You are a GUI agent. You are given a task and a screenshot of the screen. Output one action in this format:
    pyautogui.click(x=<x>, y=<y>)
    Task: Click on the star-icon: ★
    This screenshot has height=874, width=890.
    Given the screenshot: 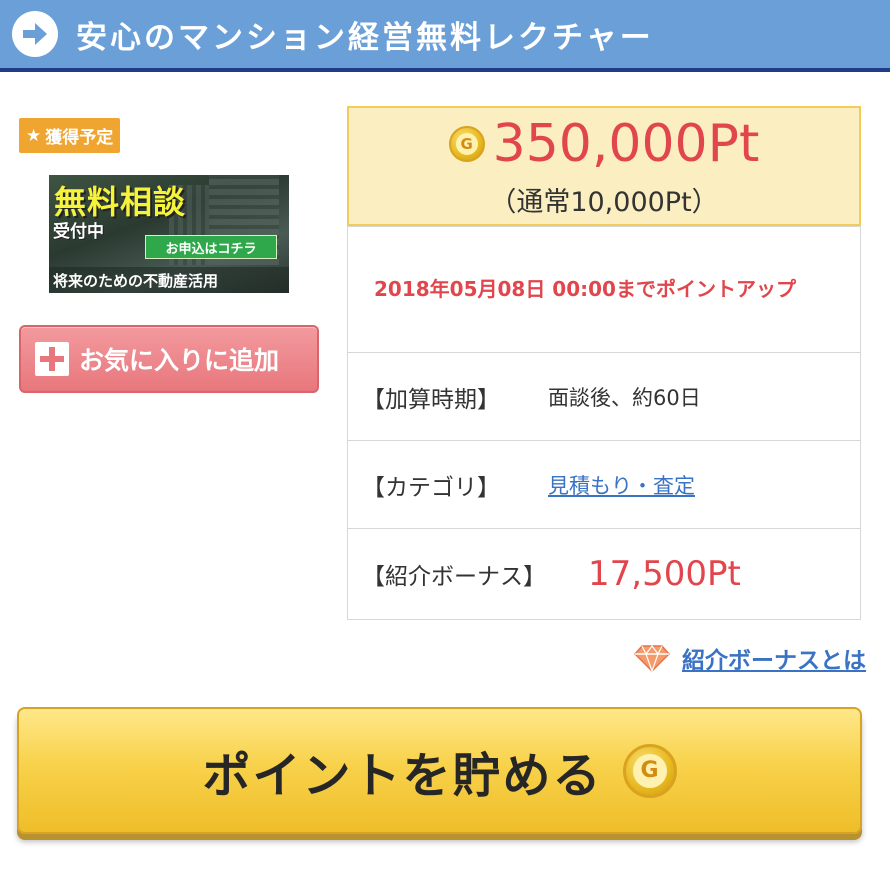 What is the action you would take?
    pyautogui.click(x=34, y=135)
    